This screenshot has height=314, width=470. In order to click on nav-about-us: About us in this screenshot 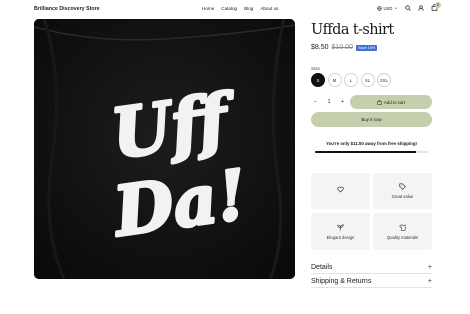, I will do `click(269, 8)`.